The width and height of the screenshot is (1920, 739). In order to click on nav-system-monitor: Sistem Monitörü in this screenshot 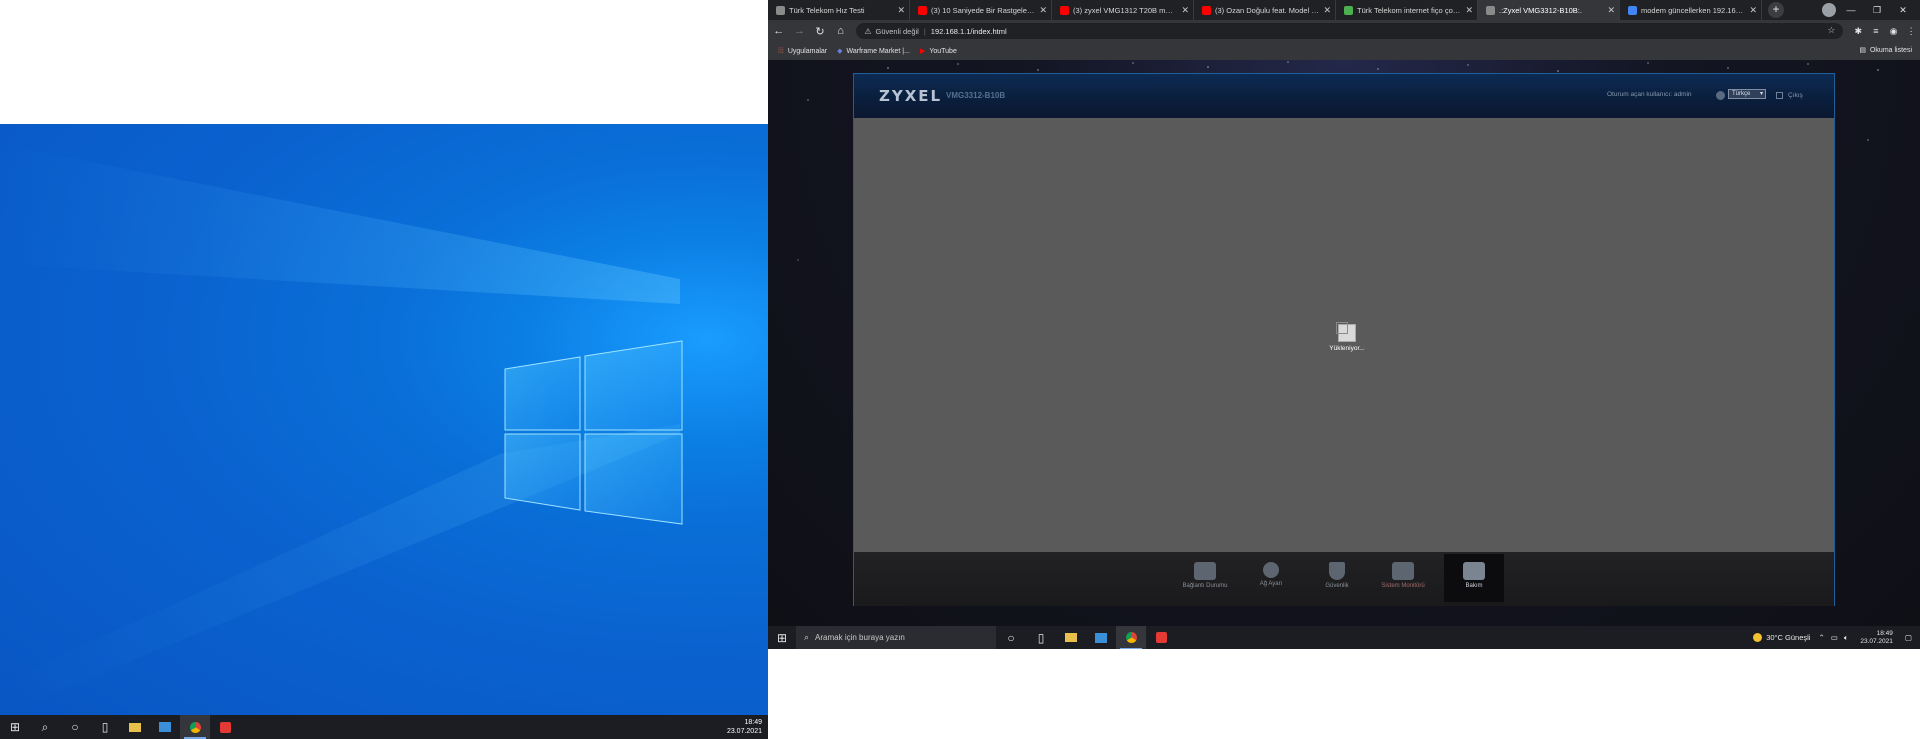, I will do `click(1403, 579)`.